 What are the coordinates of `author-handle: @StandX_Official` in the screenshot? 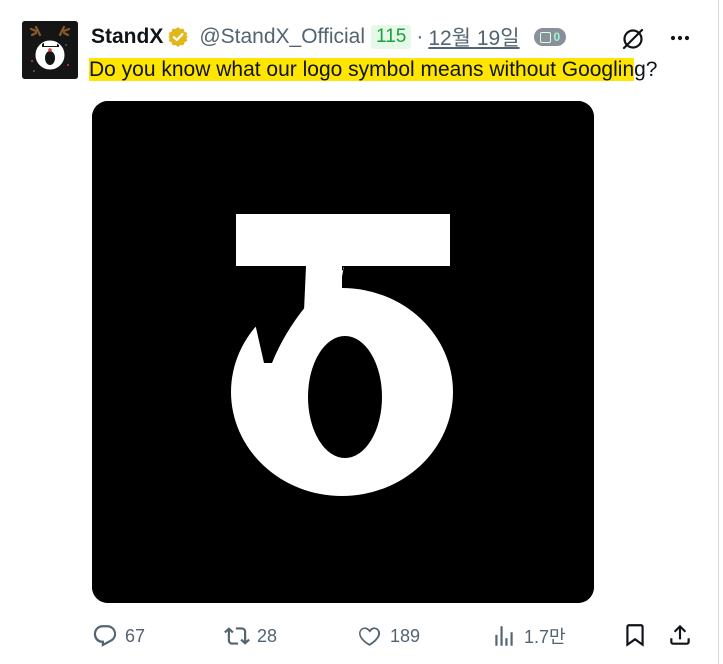 It's located at (282, 37).